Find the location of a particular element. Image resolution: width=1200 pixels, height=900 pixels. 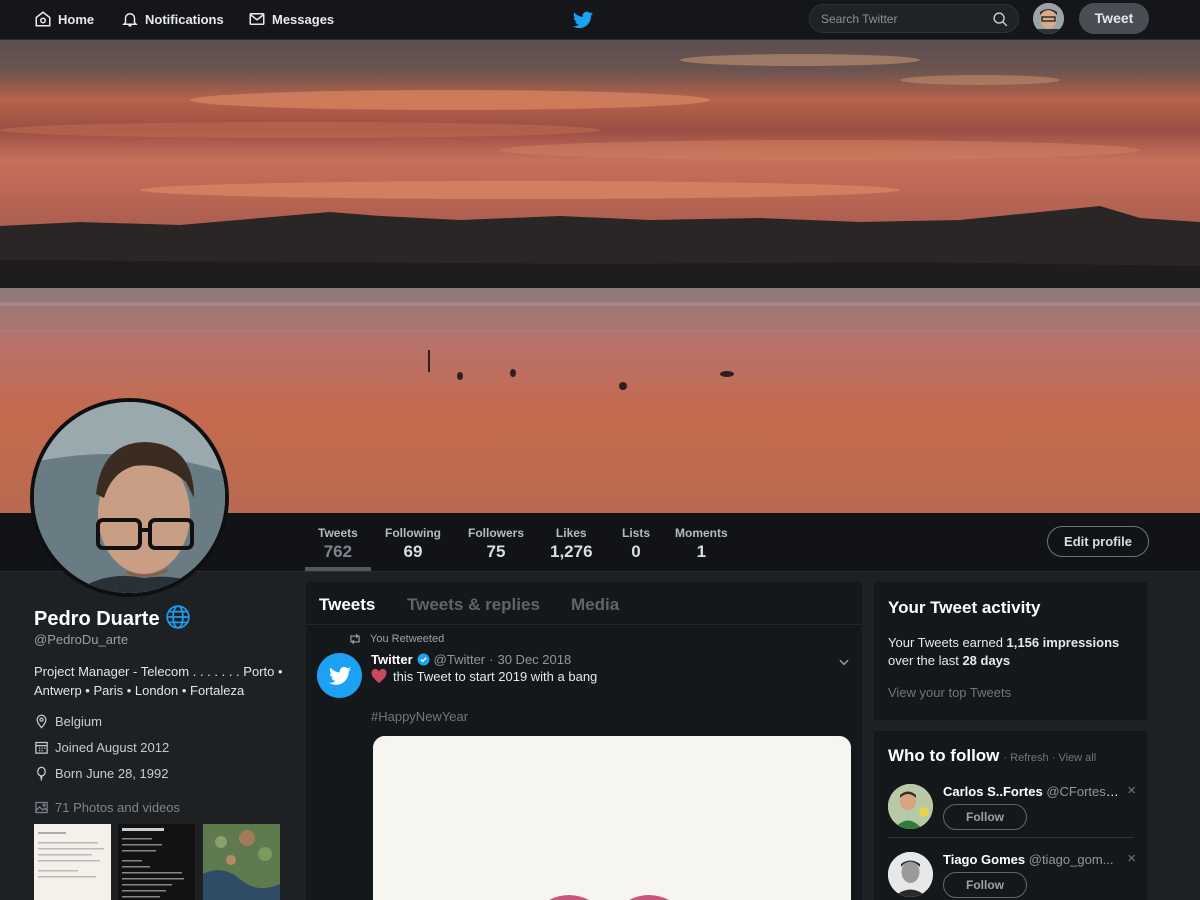

profile-photo is located at coordinates (129, 497).